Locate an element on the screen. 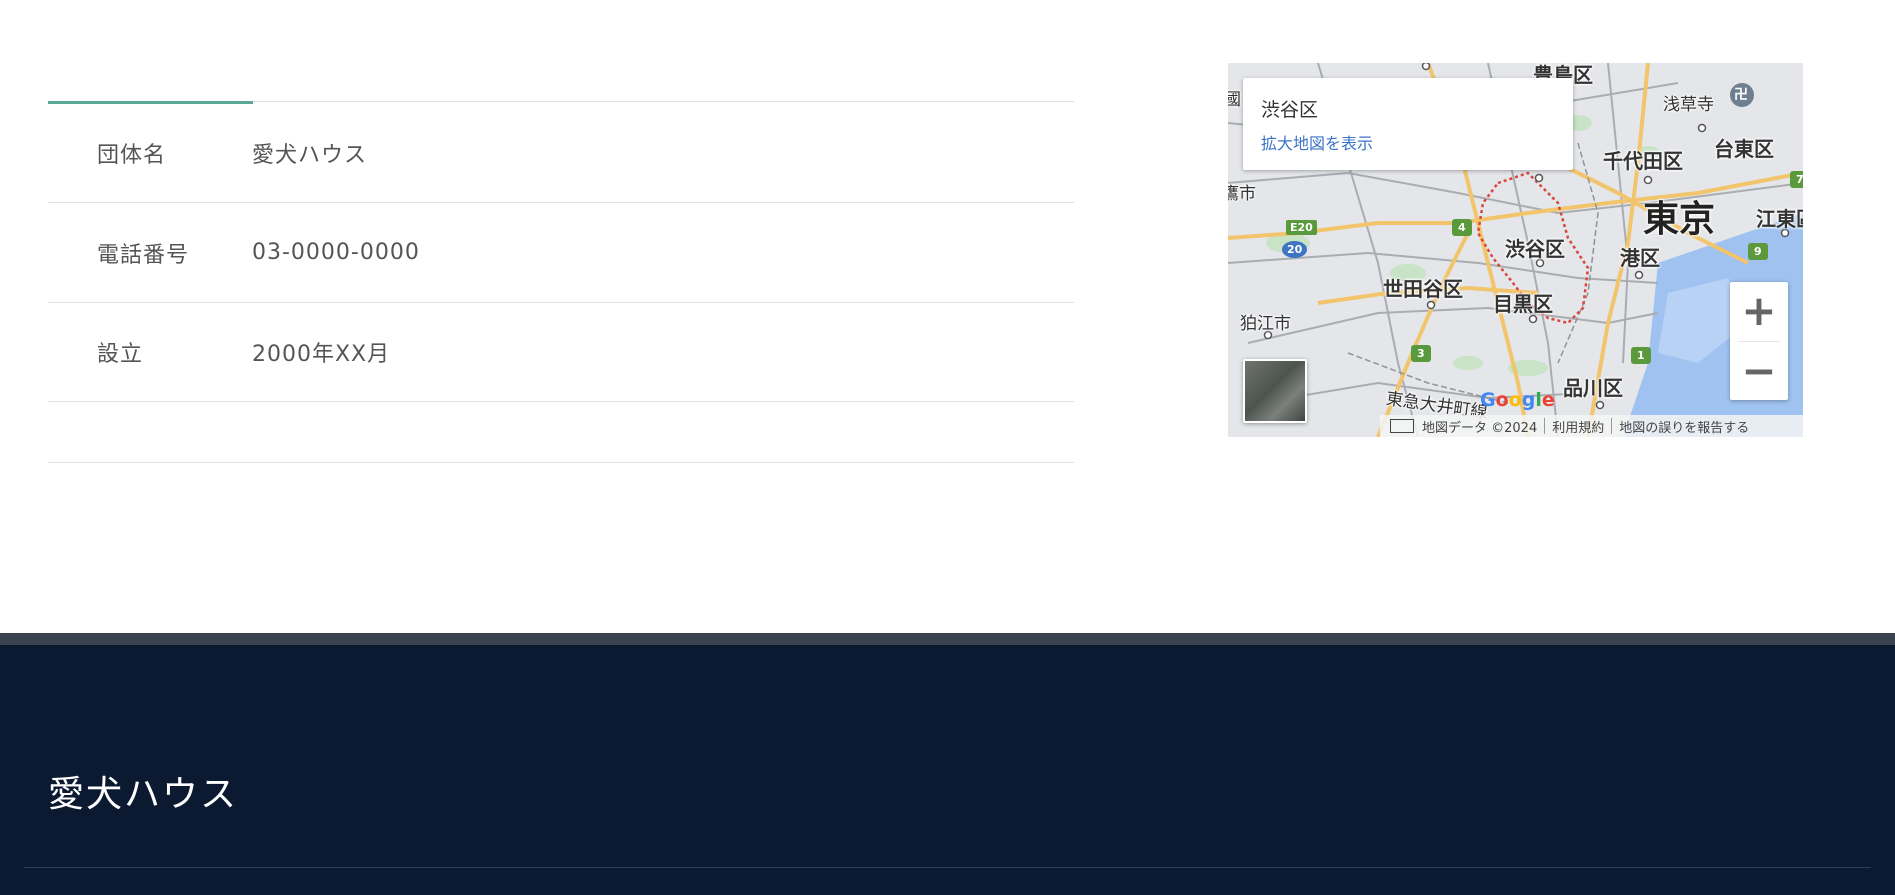 The height and width of the screenshot is (895, 1895). map-label-taito: 台東区 is located at coordinates (1744, 149).